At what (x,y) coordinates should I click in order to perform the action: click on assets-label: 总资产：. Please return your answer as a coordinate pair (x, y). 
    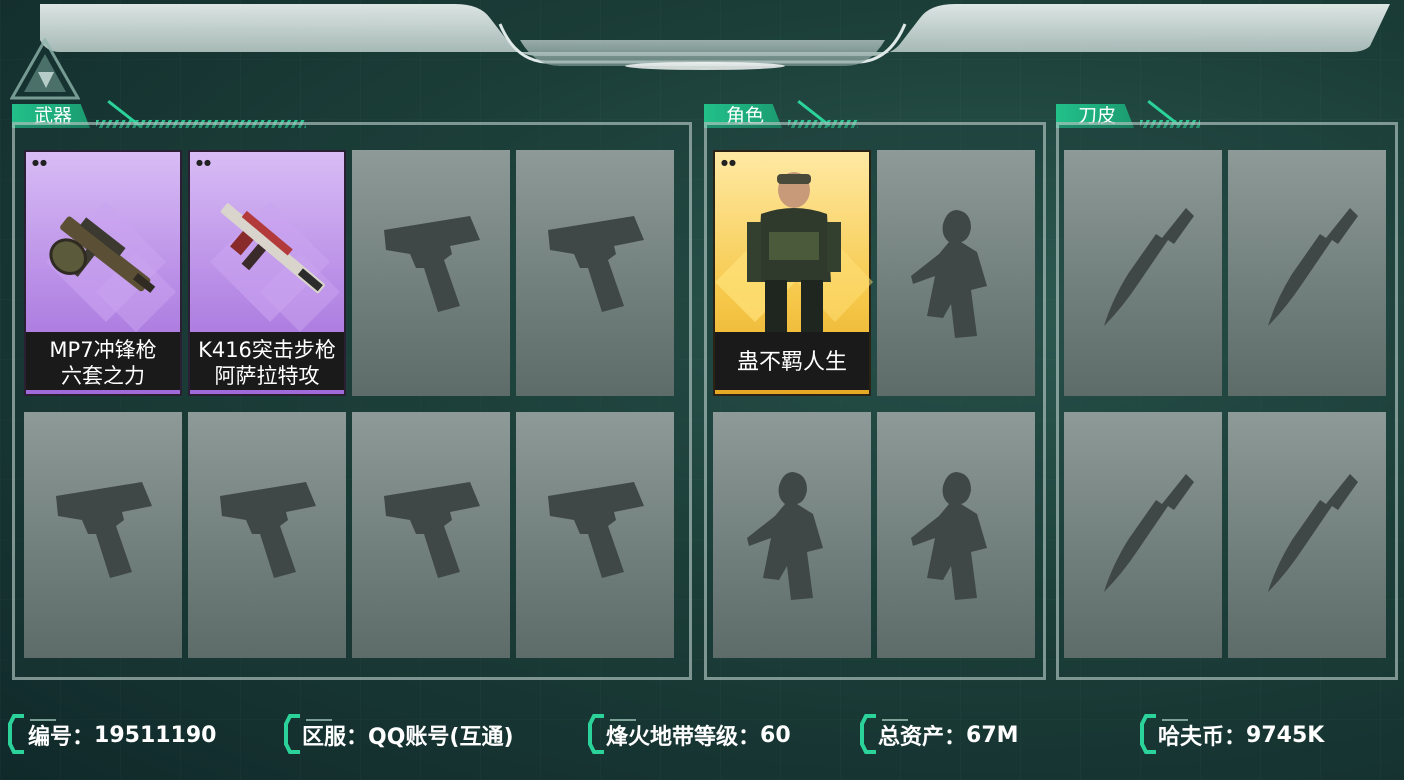
    Looking at the image, I should click on (922, 737).